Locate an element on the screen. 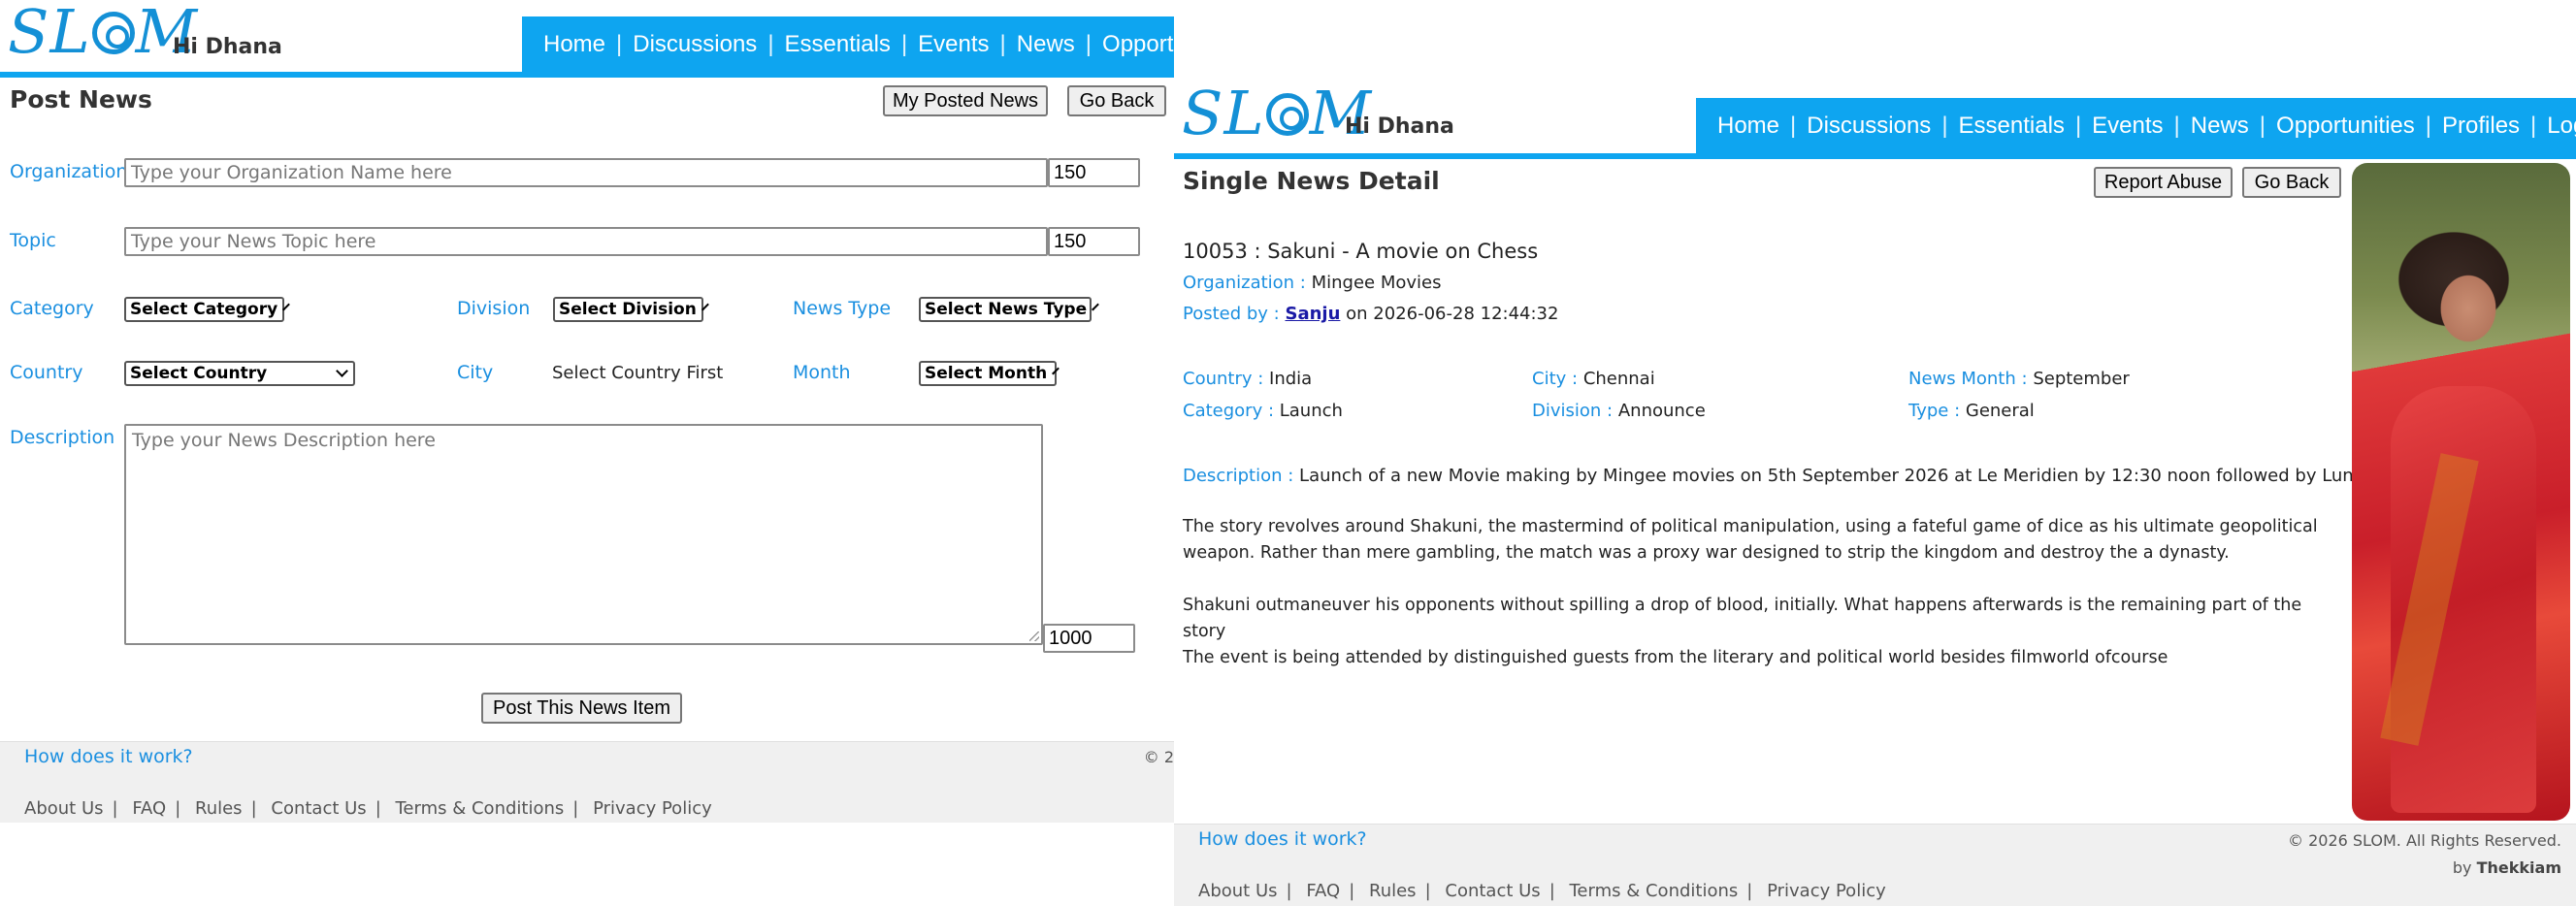 The height and width of the screenshot is (906, 2576). posted-by-key: Posted by : is located at coordinates (1231, 314).